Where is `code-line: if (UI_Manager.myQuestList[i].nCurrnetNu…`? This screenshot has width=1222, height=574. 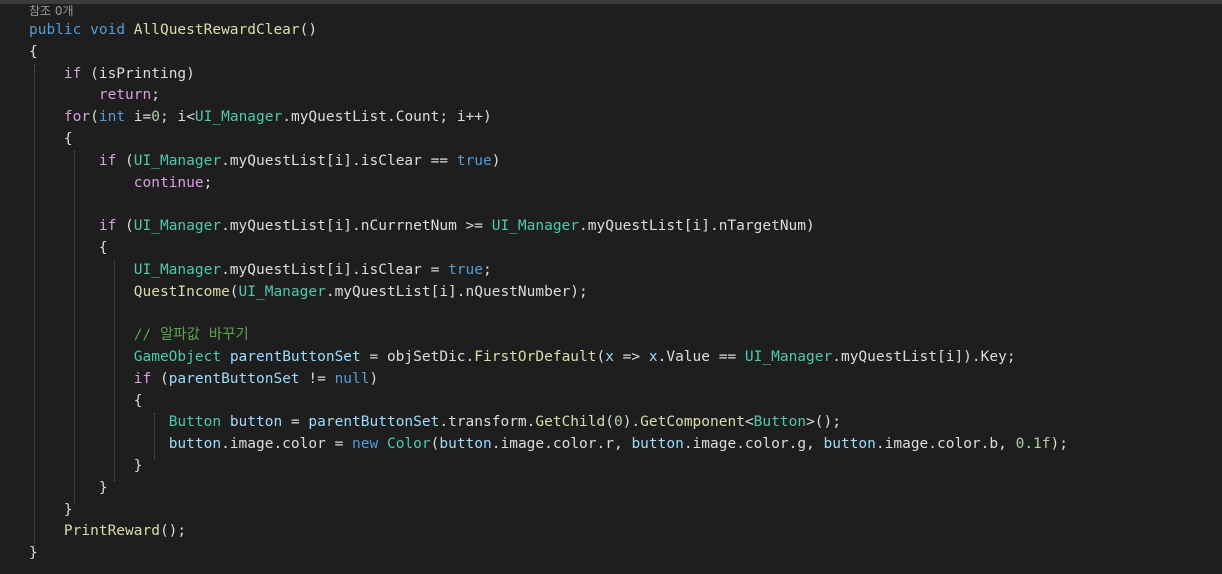
code-line: if (UI_Manager.myQuestList[i].nCurrnetNu… is located at coordinates (548, 227).